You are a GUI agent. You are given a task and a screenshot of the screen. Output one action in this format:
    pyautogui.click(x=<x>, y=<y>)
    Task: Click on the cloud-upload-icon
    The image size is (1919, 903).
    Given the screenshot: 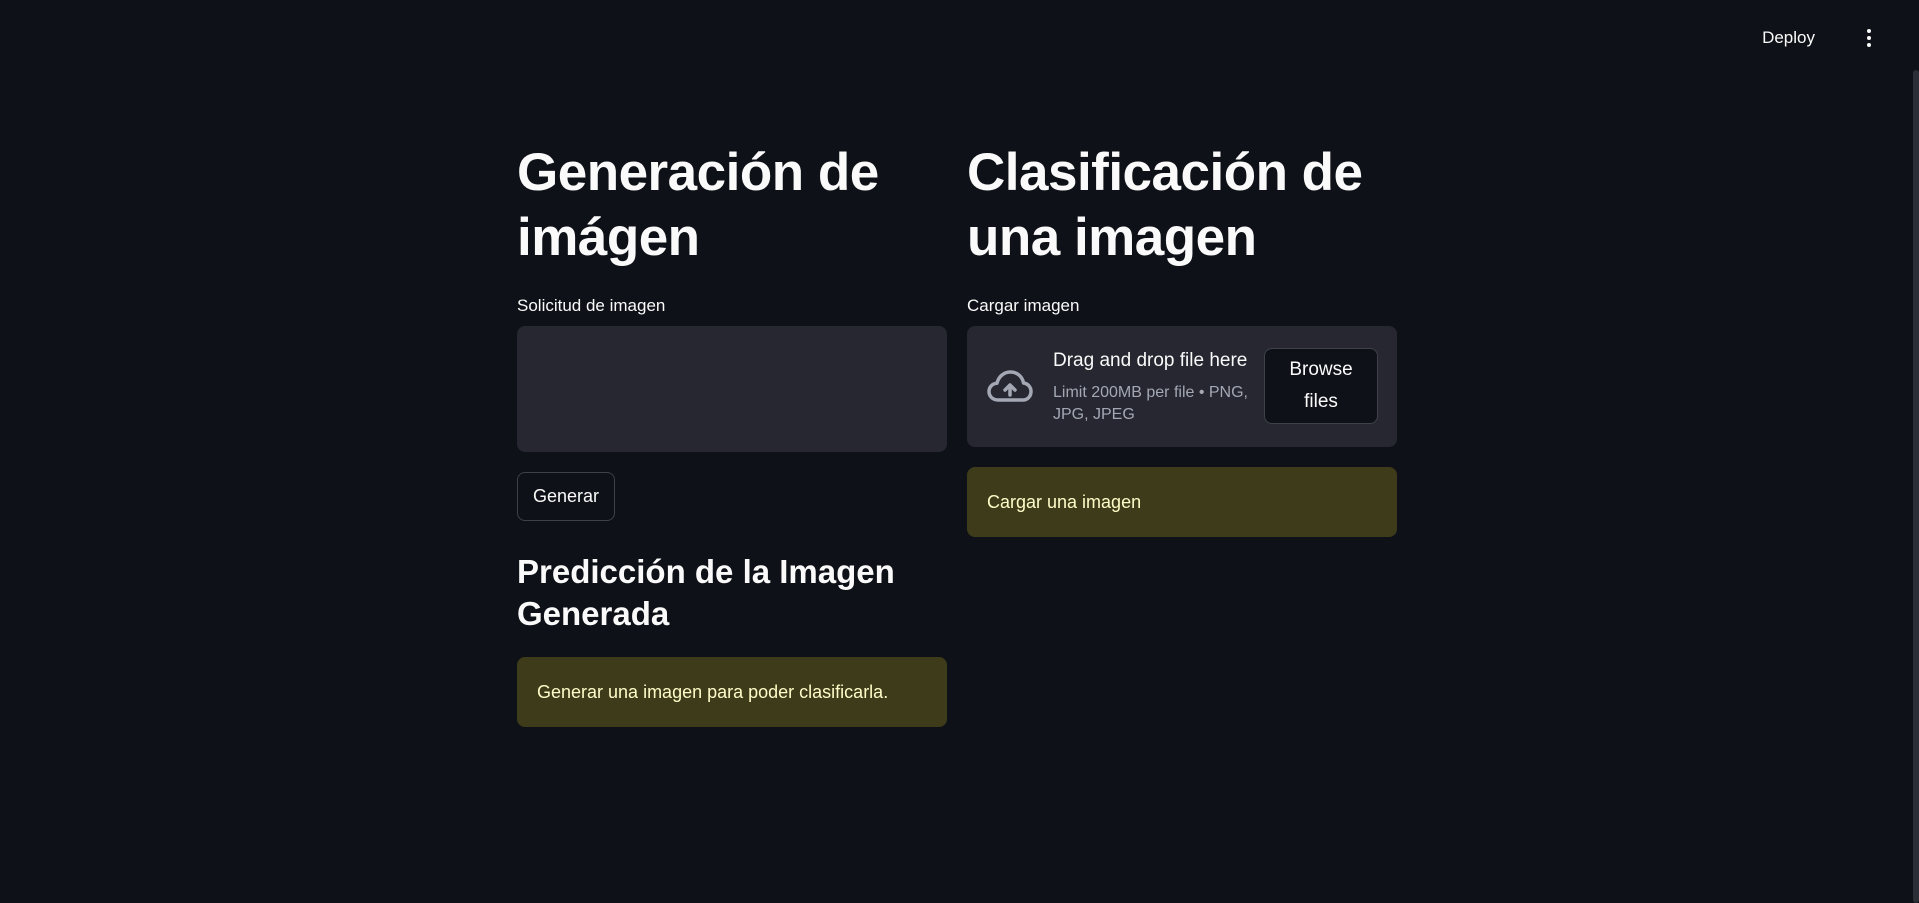 What is the action you would take?
    pyautogui.click(x=1010, y=386)
    